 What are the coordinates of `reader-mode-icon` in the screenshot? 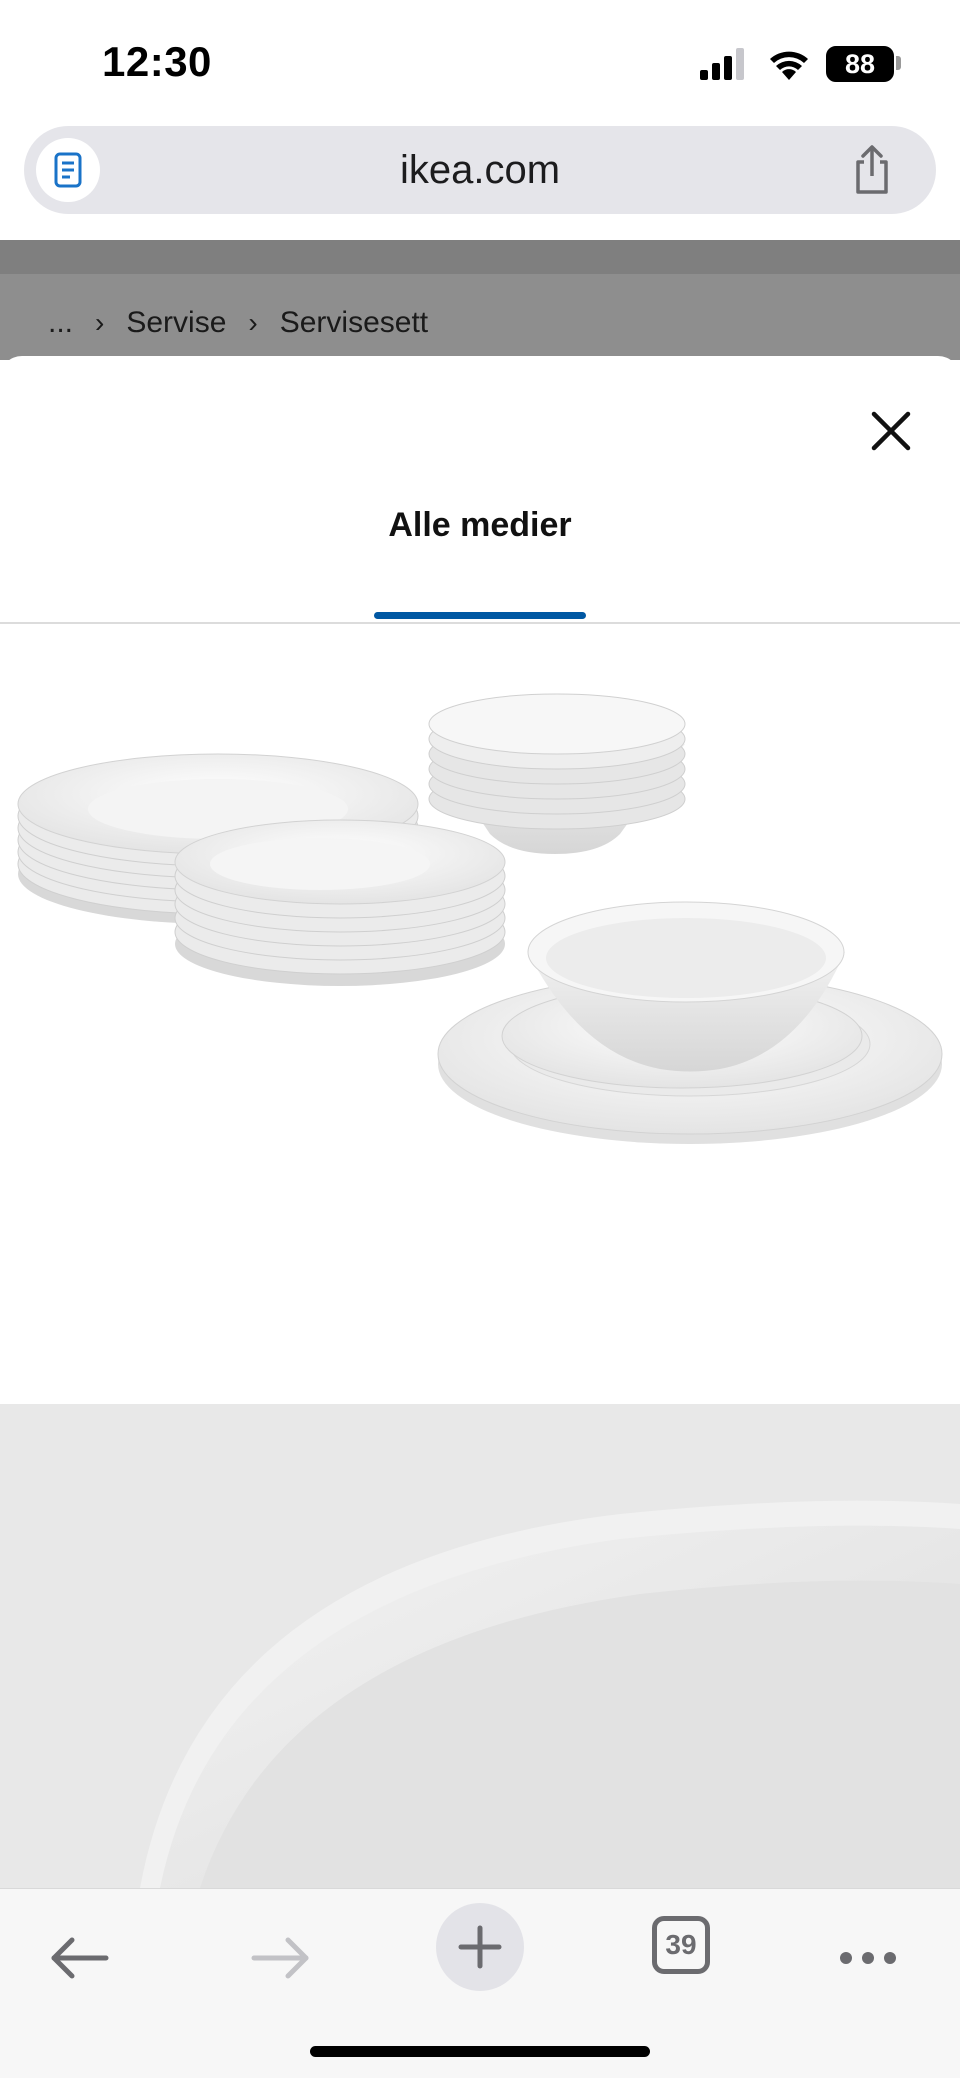 It's located at (68, 170).